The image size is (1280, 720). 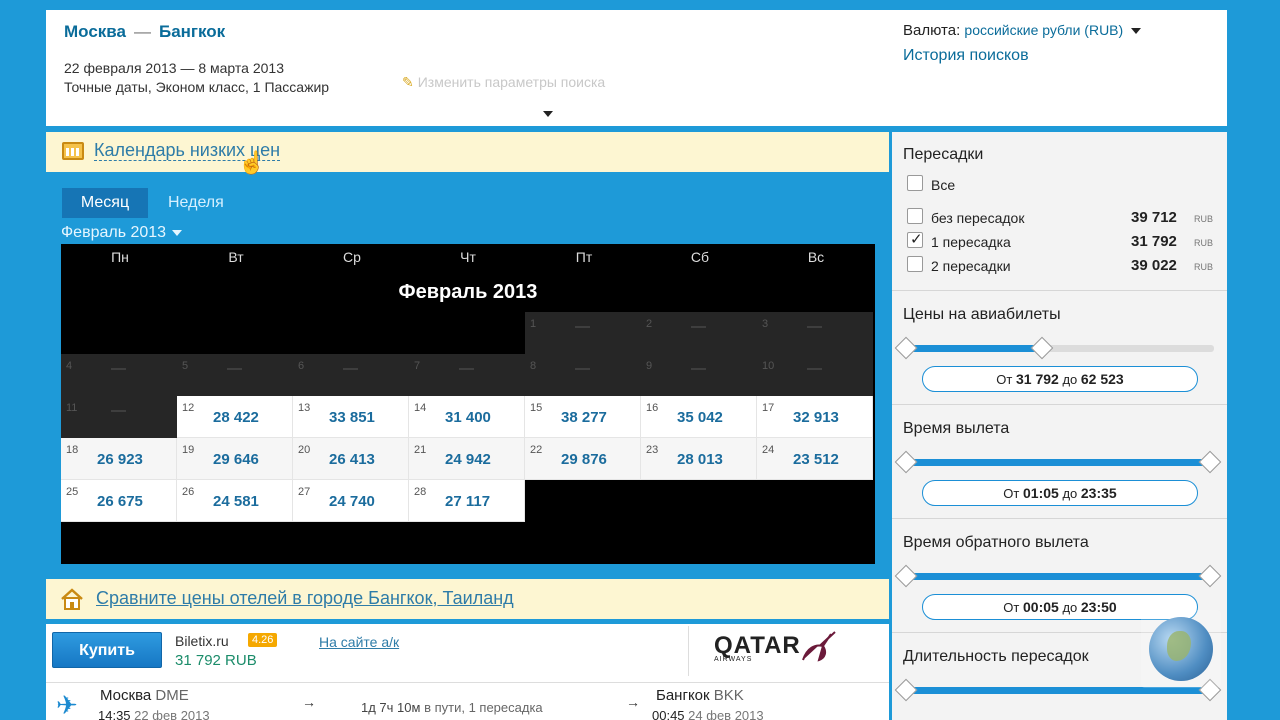 What do you see at coordinates (915, 183) in the screenshot?
I see `stops-all-checkbox` at bounding box center [915, 183].